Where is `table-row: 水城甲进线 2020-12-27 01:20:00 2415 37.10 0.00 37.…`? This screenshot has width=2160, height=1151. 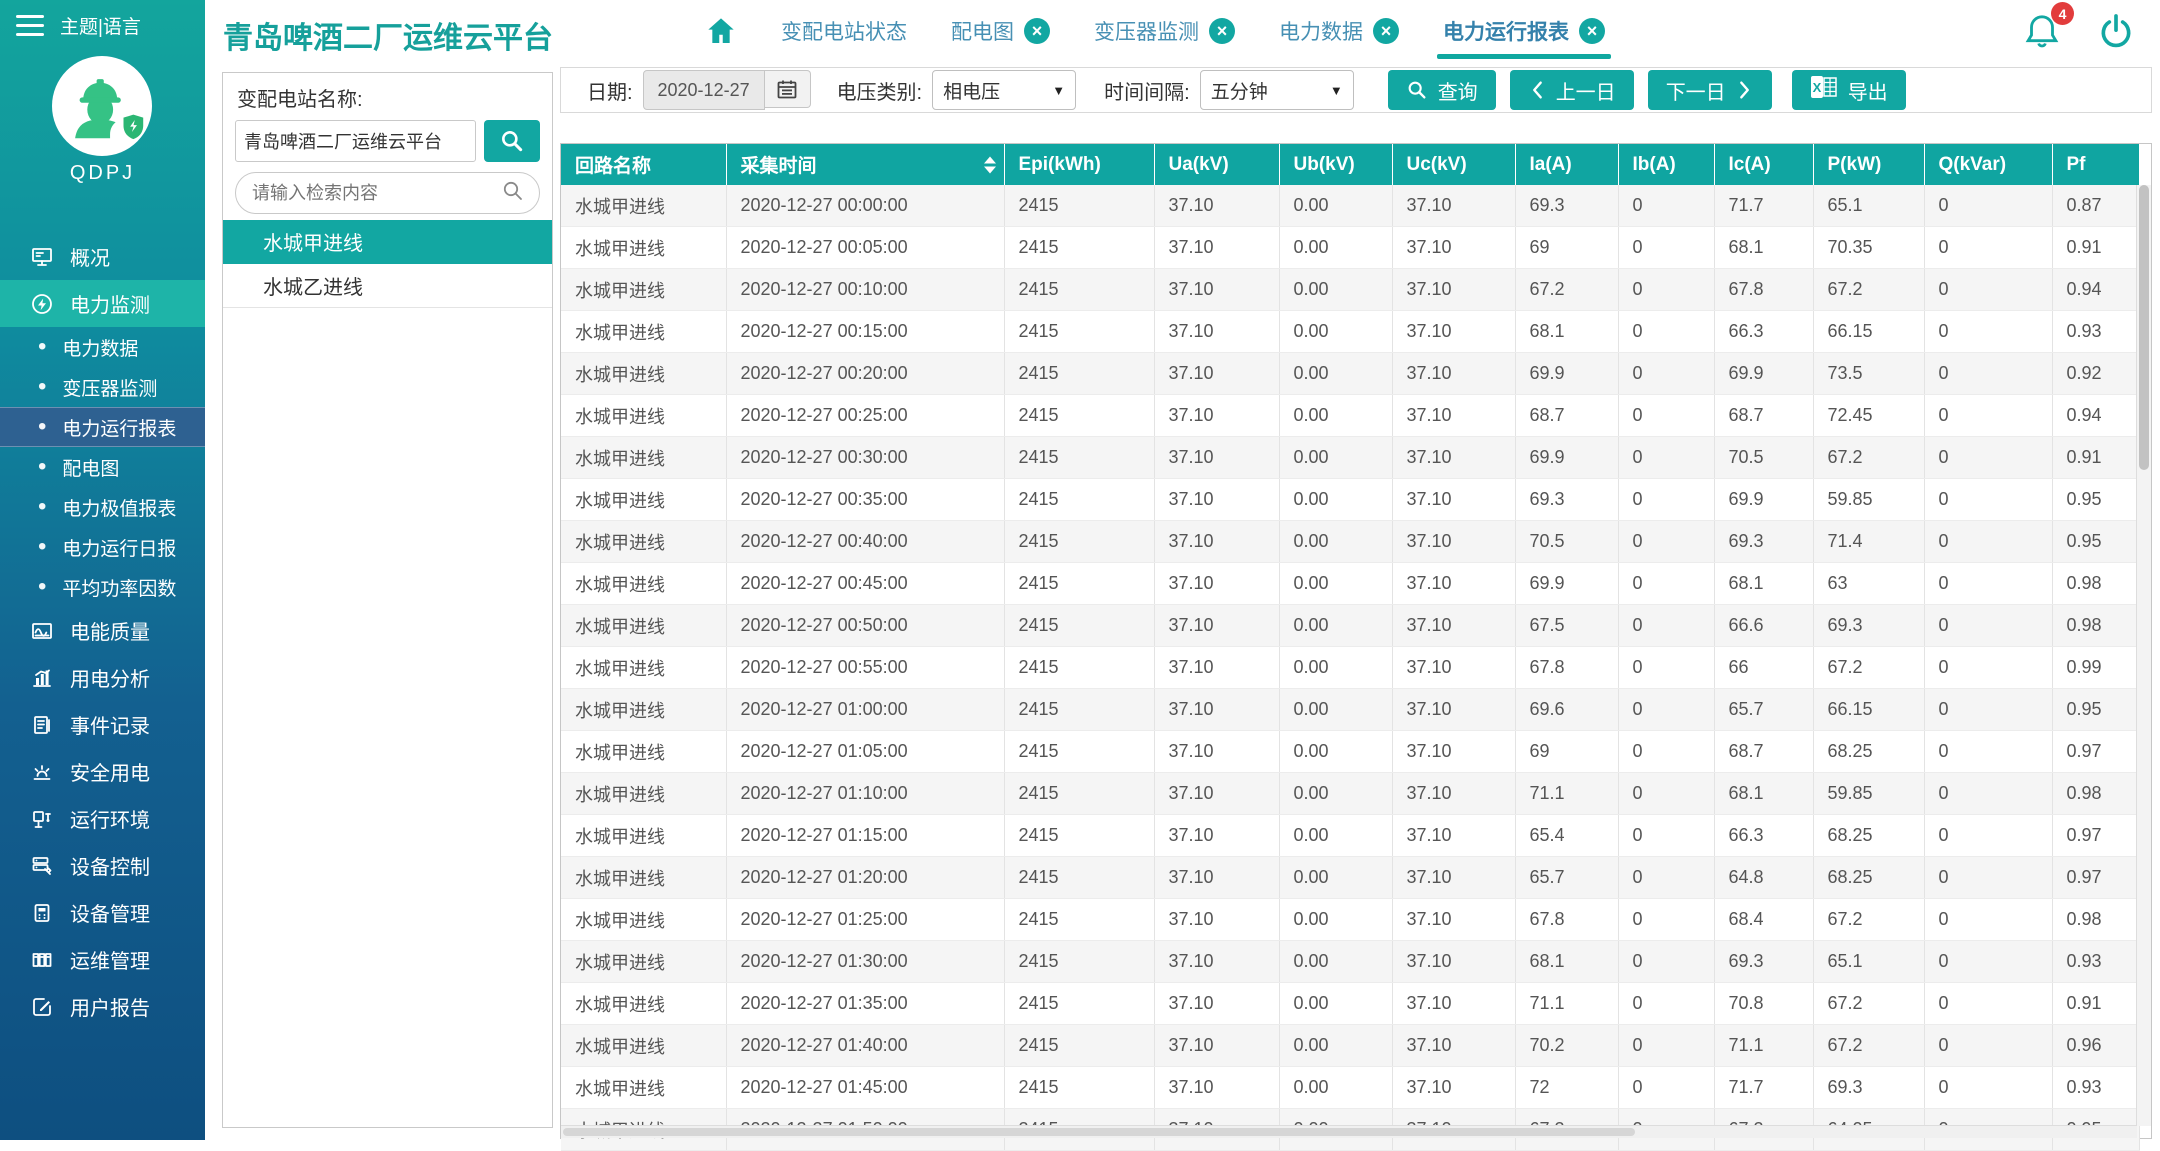 table-row: 水城甲进线 2020-12-27 01:20:00 2415 37.10 0.00 37.… is located at coordinates (1350, 877).